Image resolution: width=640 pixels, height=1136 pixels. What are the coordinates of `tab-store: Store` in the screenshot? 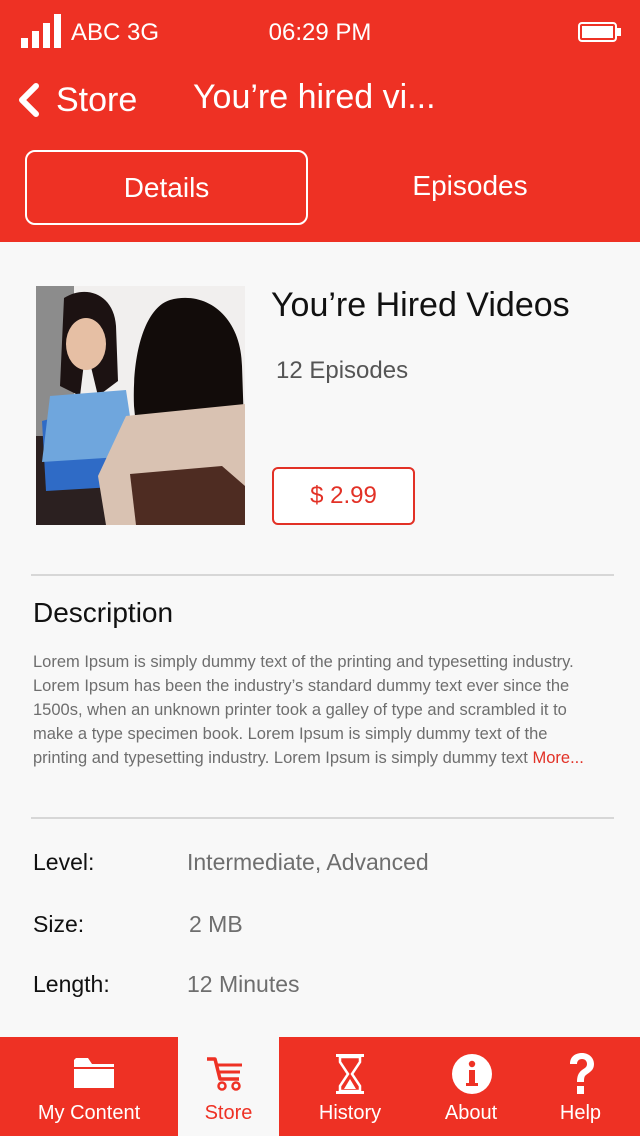 It's located at (228, 1086).